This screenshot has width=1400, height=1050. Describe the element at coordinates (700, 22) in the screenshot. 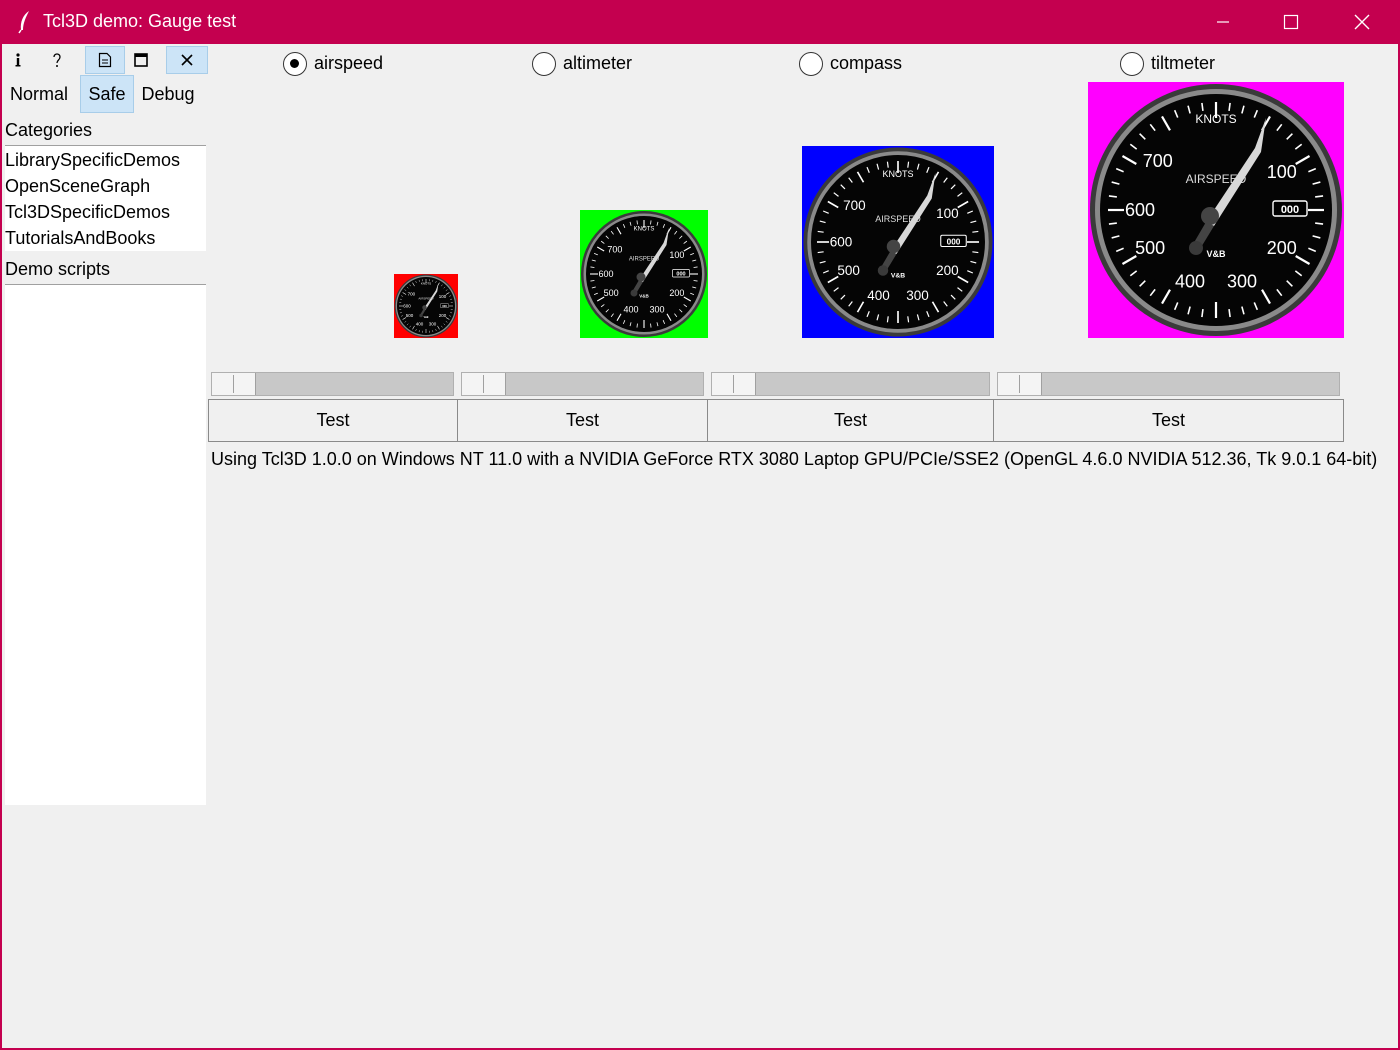

I see `title-bar: Tcl3D demo: Gauge test` at that location.